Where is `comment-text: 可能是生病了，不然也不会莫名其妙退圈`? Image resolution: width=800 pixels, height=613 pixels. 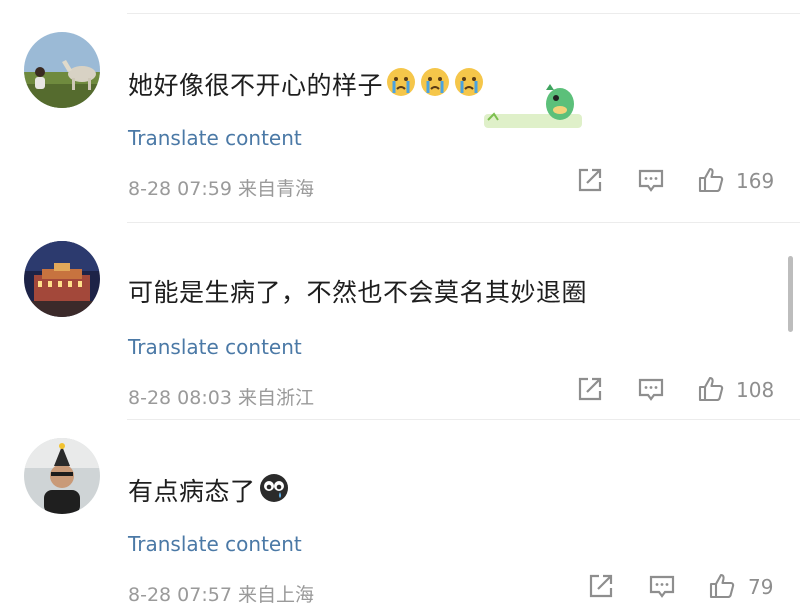 comment-text: 可能是生病了，不然也不会莫名其妙退圈 is located at coordinates (358, 292).